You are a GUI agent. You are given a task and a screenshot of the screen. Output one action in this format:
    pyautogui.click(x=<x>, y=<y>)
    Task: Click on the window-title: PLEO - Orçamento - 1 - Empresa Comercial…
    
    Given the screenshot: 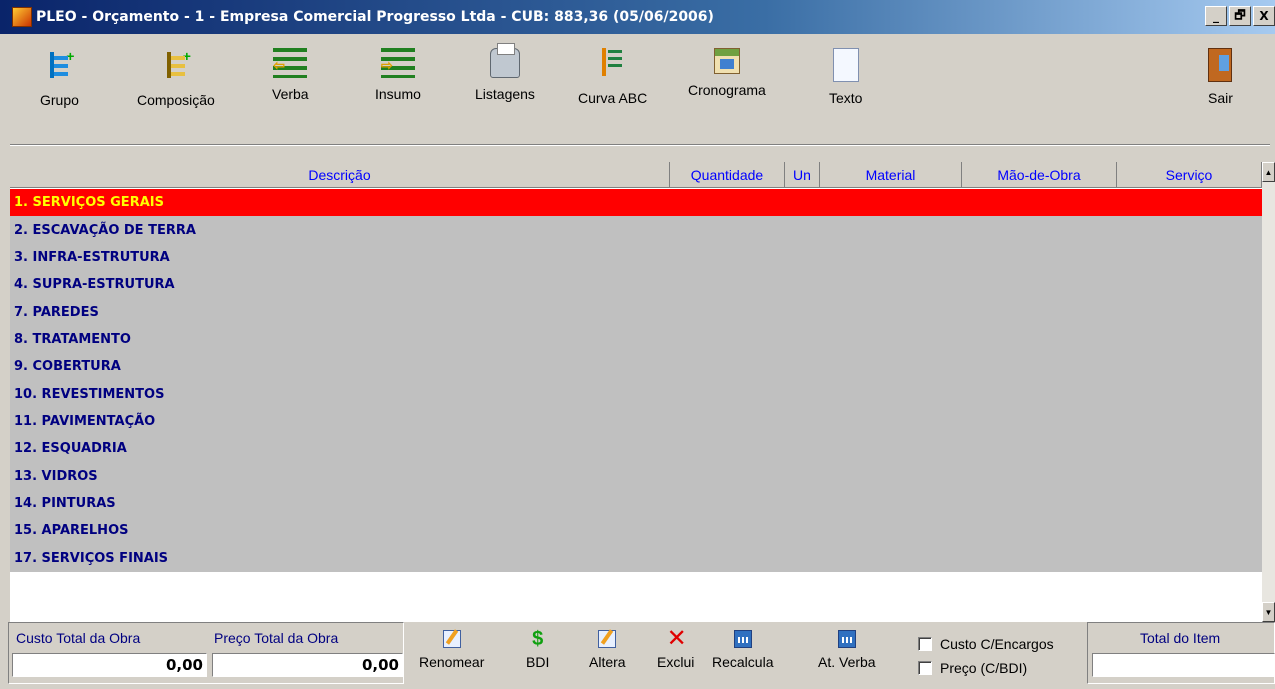 What is the action you would take?
    pyautogui.click(x=375, y=17)
    